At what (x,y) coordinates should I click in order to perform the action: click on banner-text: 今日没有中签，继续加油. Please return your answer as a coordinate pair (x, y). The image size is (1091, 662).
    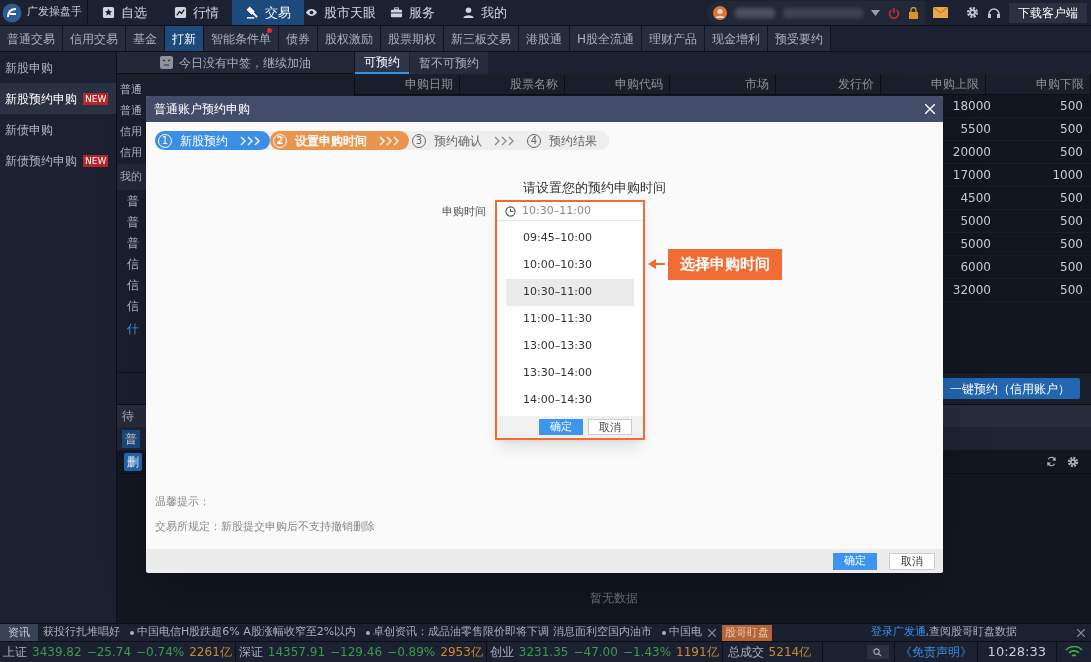
    Looking at the image, I should click on (245, 63).